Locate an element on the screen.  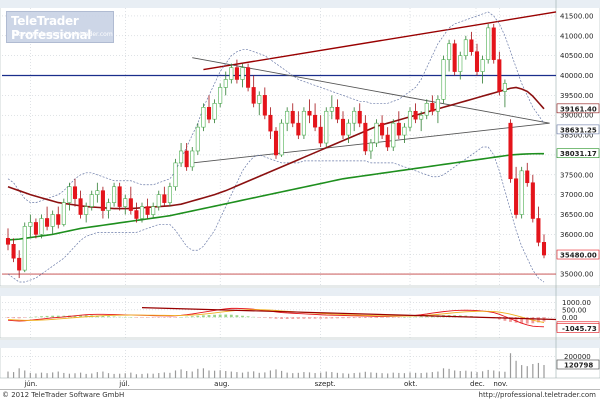
y-tick-label: 41500.00 is located at coordinates (576, 16).